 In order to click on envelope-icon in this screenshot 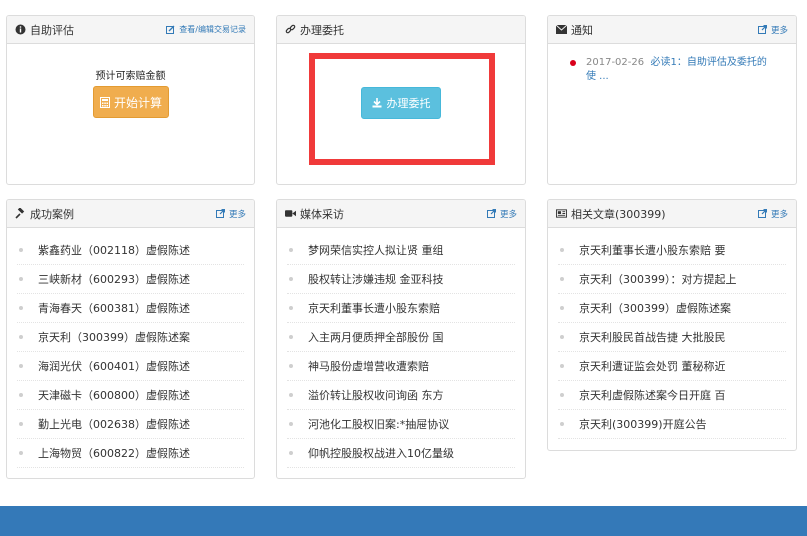, I will do `click(561, 29)`.